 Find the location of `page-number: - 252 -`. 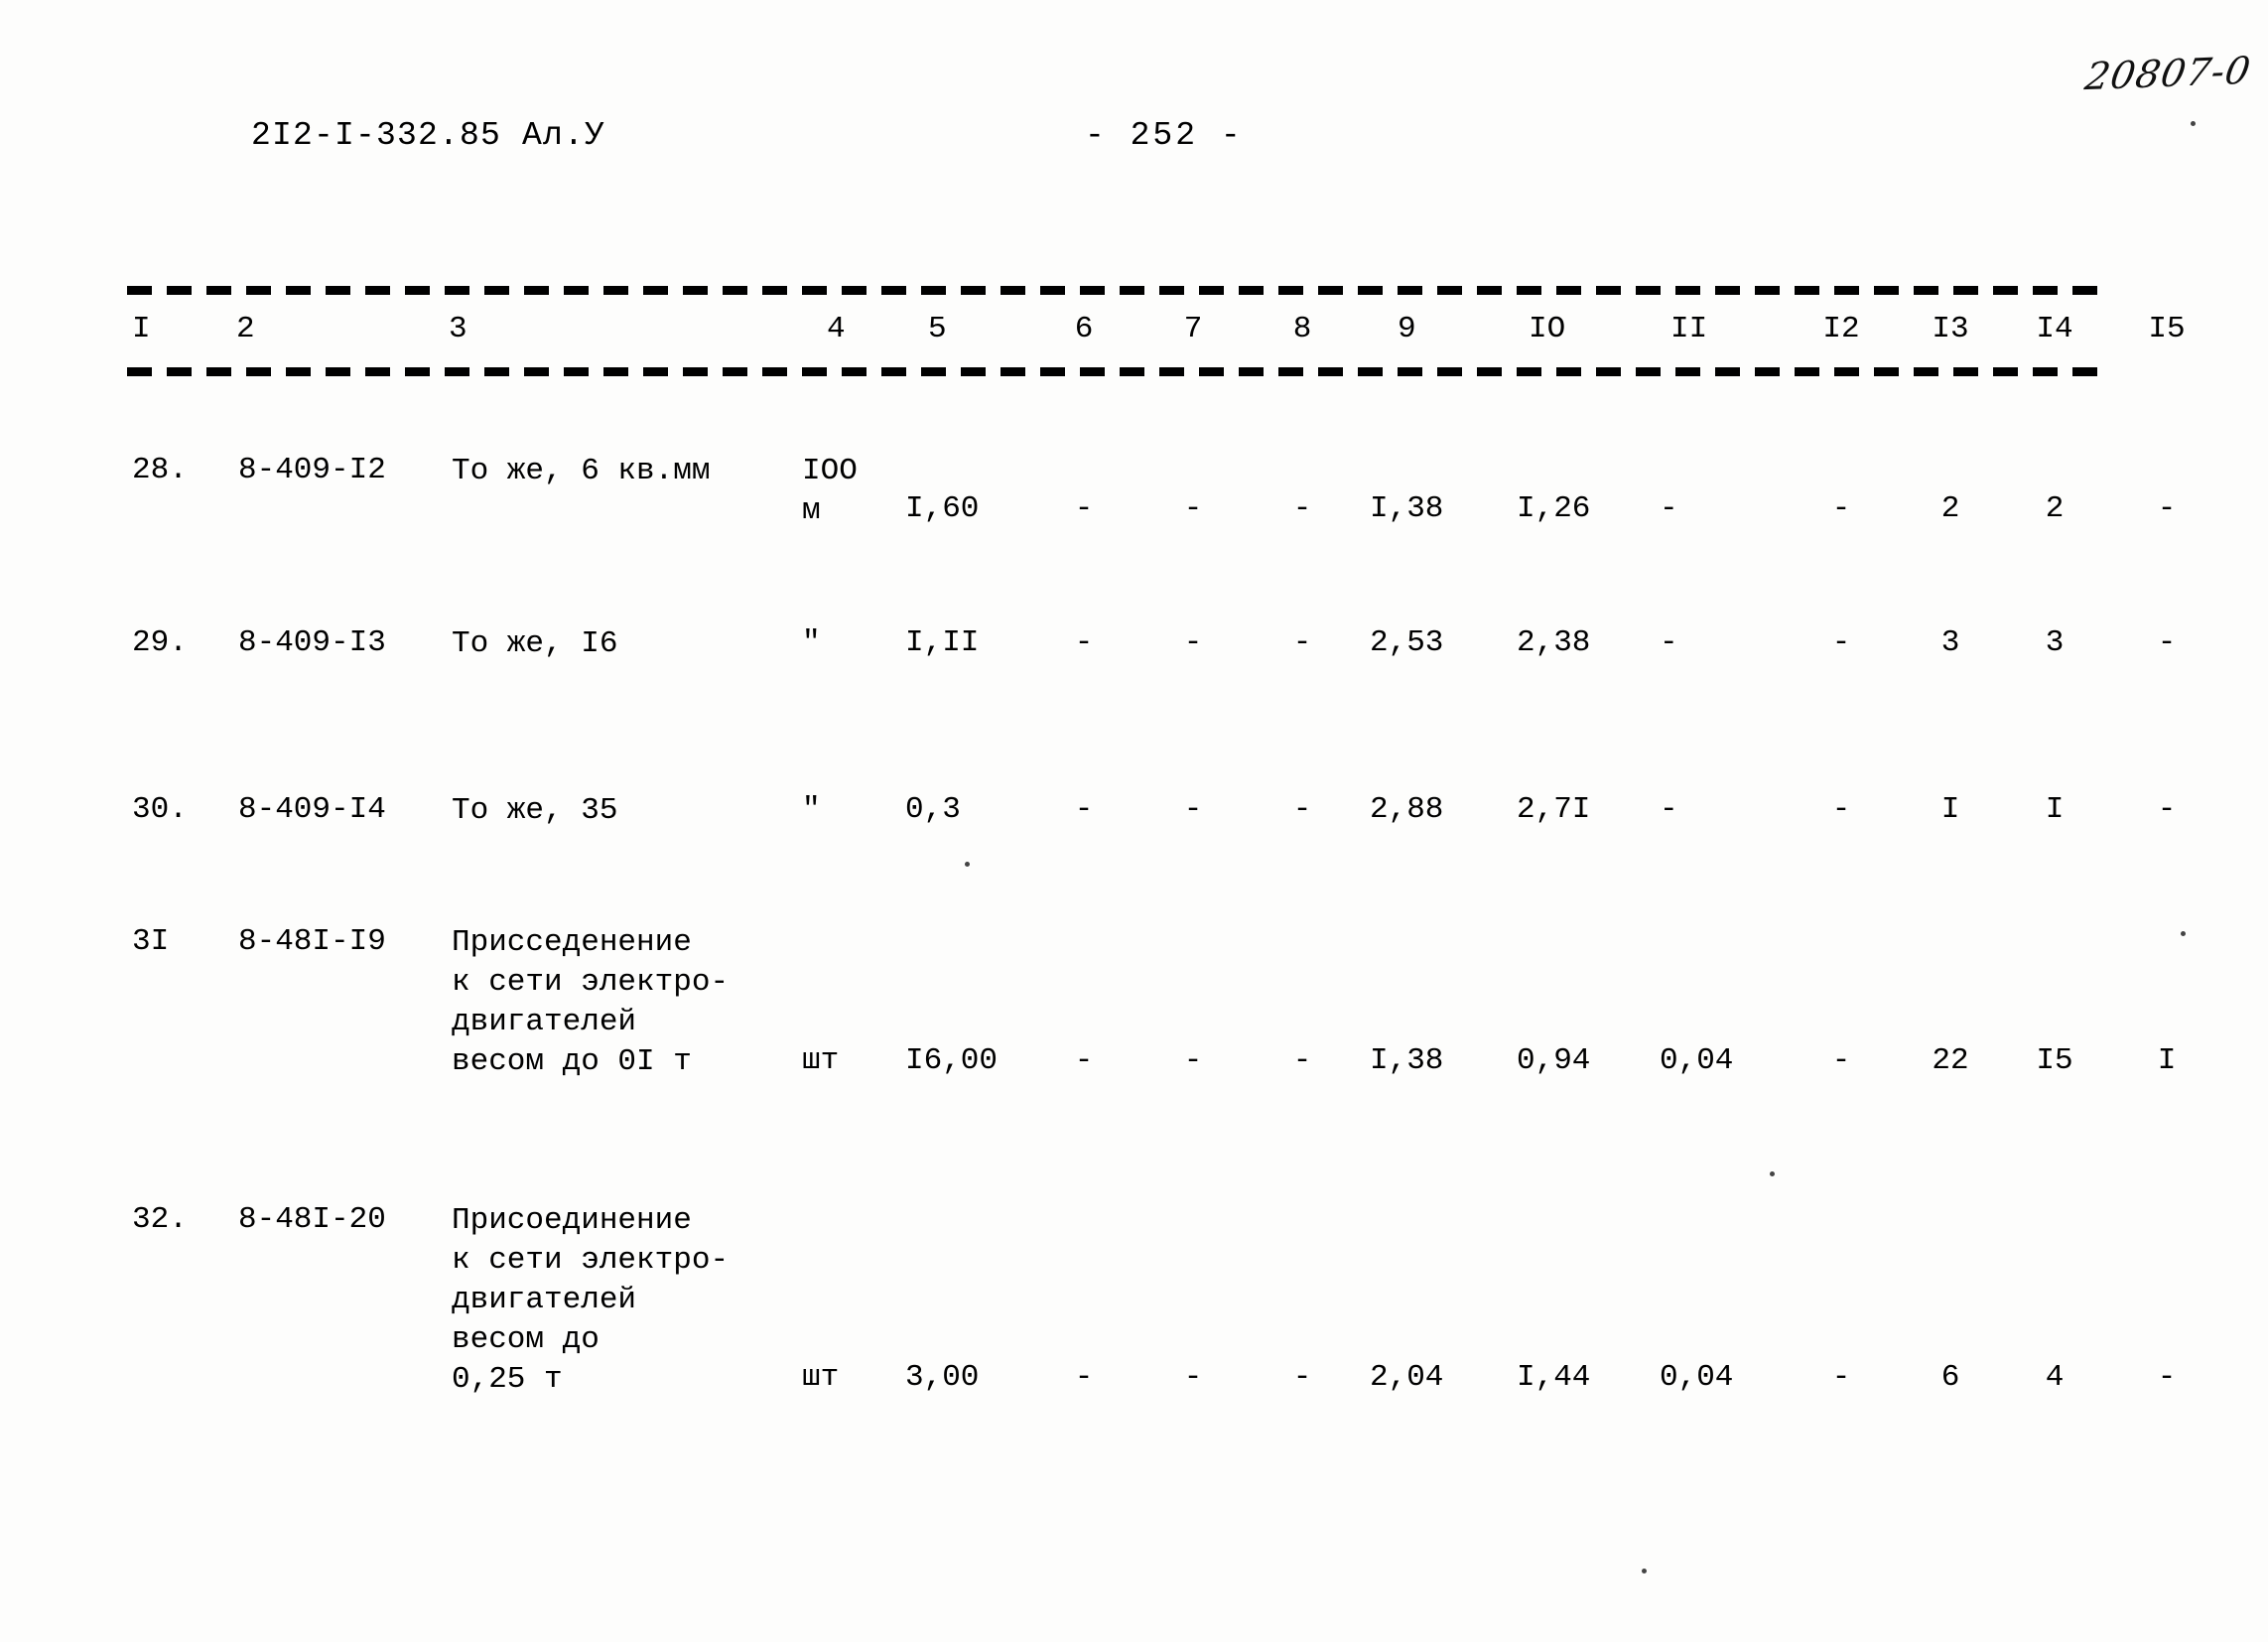

page-number: - 252 - is located at coordinates (1165, 135).